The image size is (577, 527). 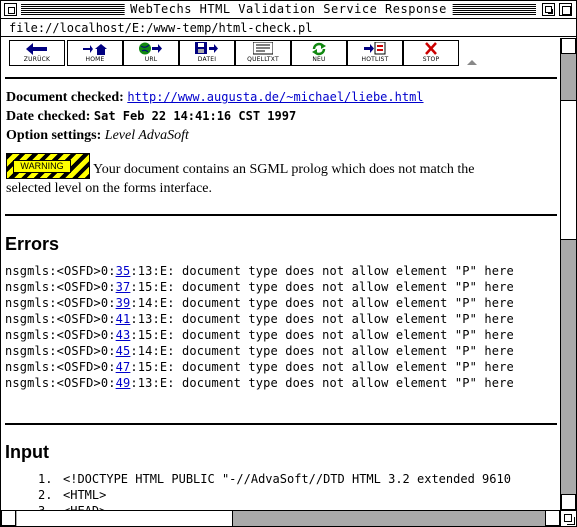 I want to click on input-heading: Input, so click(x=27, y=452).